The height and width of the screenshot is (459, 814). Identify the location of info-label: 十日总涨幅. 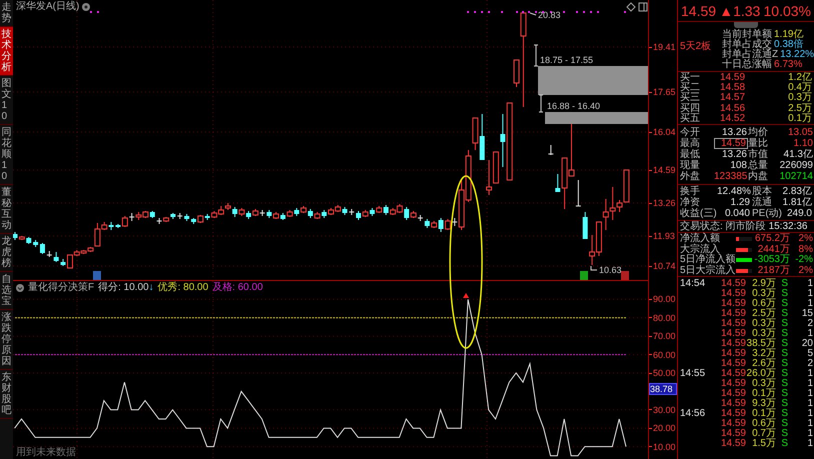
(747, 65).